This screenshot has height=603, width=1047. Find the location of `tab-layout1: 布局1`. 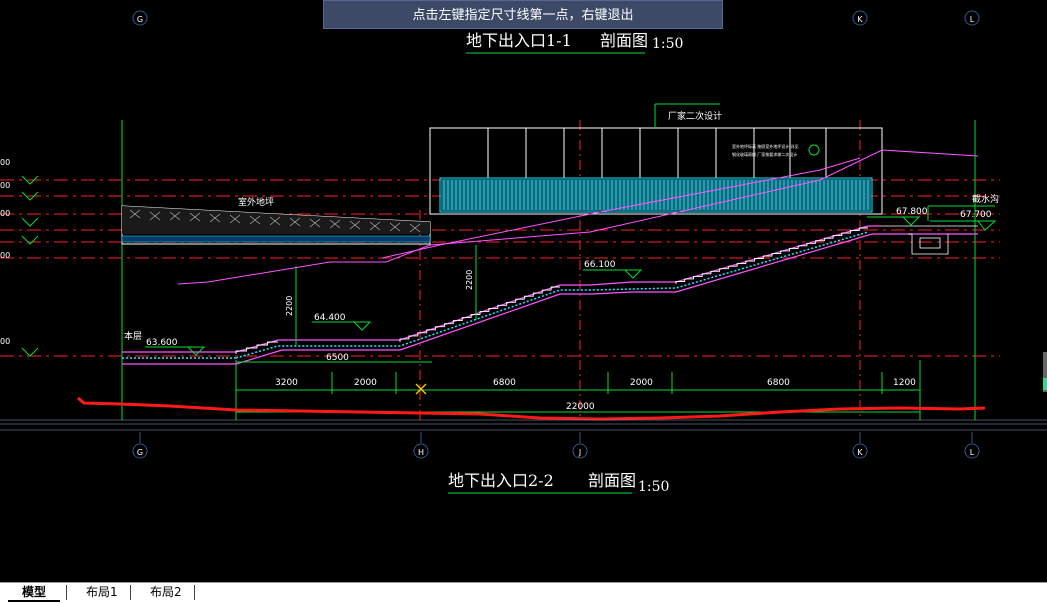

tab-layout1: 布局1 is located at coordinates (102, 592).